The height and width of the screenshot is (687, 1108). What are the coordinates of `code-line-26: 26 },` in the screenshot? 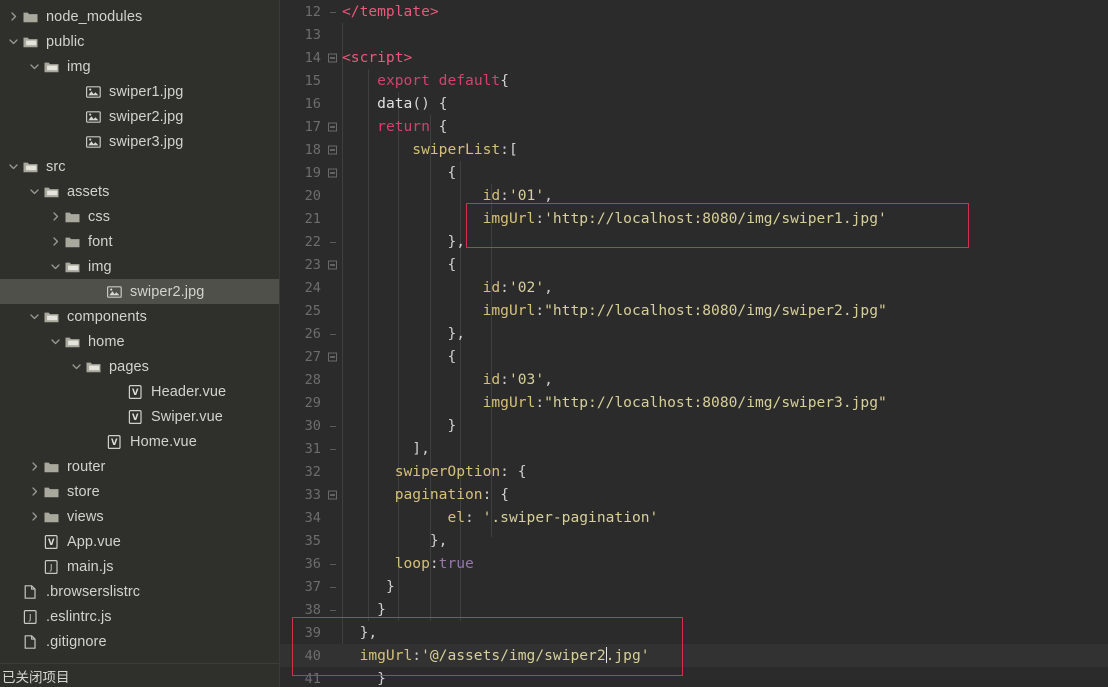 It's located at (694, 333).